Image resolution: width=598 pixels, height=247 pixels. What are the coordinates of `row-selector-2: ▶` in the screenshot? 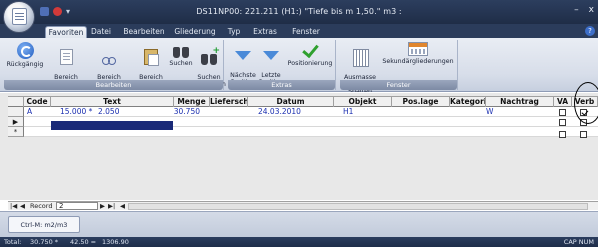 It's located at (16, 122).